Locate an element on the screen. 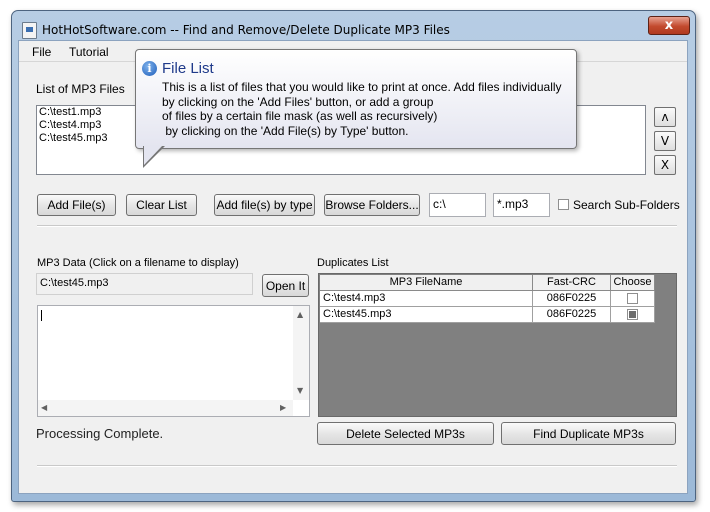  column-header-crc: Fast-CRC is located at coordinates (572, 283).